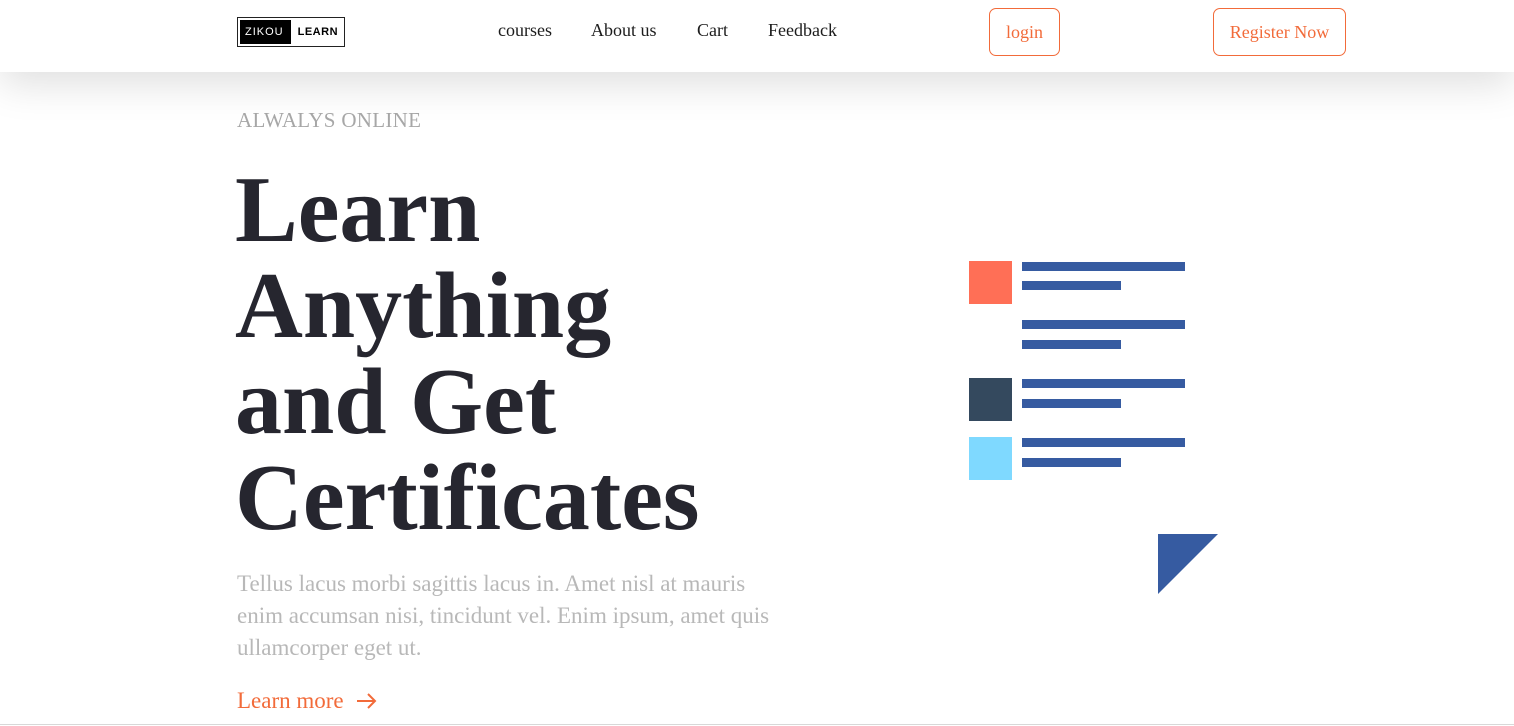 The height and width of the screenshot is (726, 1514). What do you see at coordinates (525, 30) in the screenshot?
I see `nav-link-courses: courses` at bounding box center [525, 30].